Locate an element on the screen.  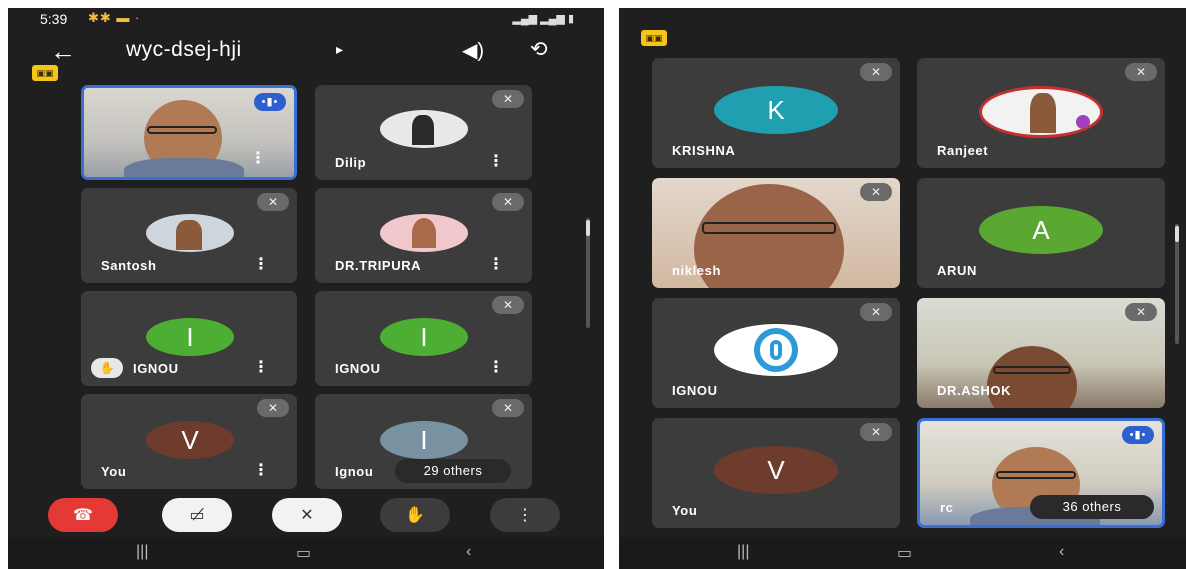
participant-tile: A ARUN is located at coordinates (1041, 233).